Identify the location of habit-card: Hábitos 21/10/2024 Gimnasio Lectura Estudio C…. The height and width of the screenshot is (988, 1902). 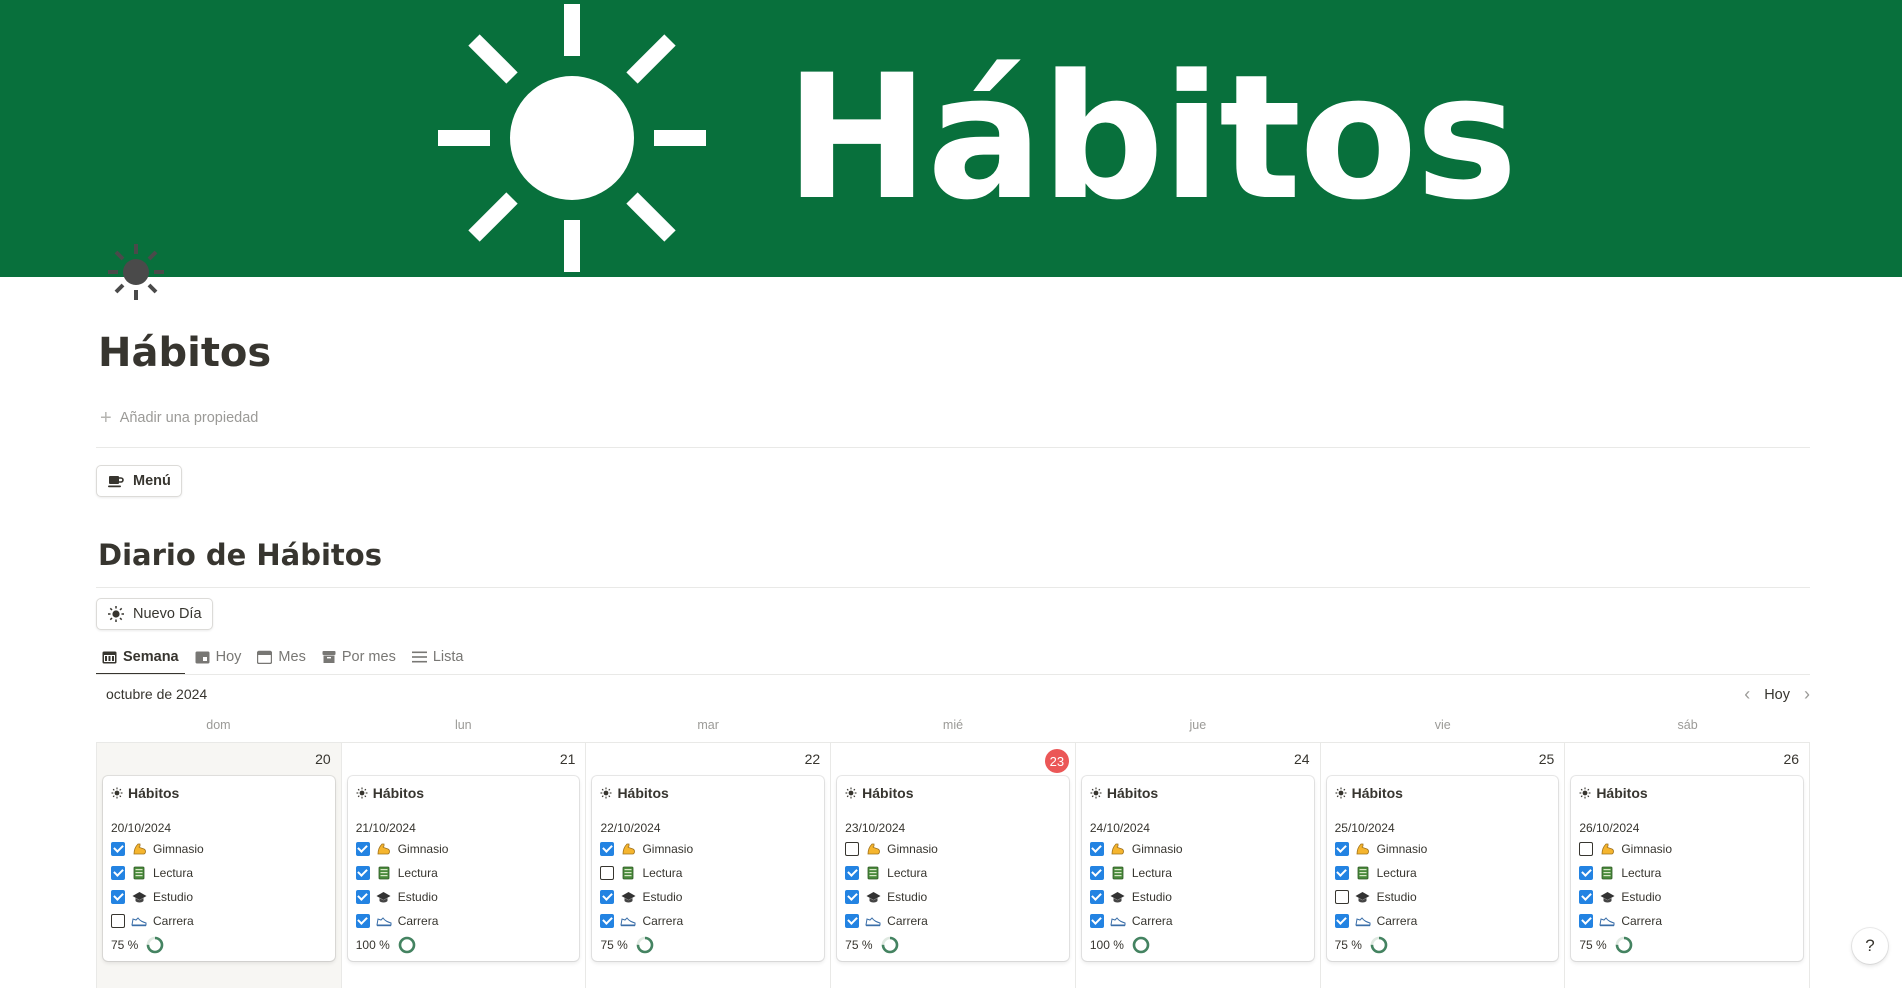
(463, 868).